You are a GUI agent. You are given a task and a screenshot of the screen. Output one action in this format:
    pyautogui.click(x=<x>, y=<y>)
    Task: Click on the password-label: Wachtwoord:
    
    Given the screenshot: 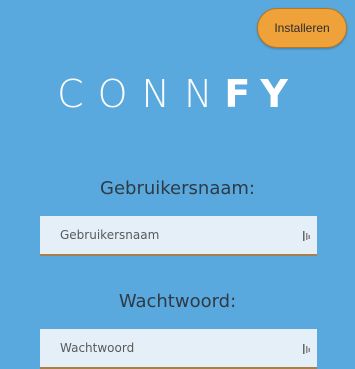 What is the action you would take?
    pyautogui.click(x=177, y=301)
    